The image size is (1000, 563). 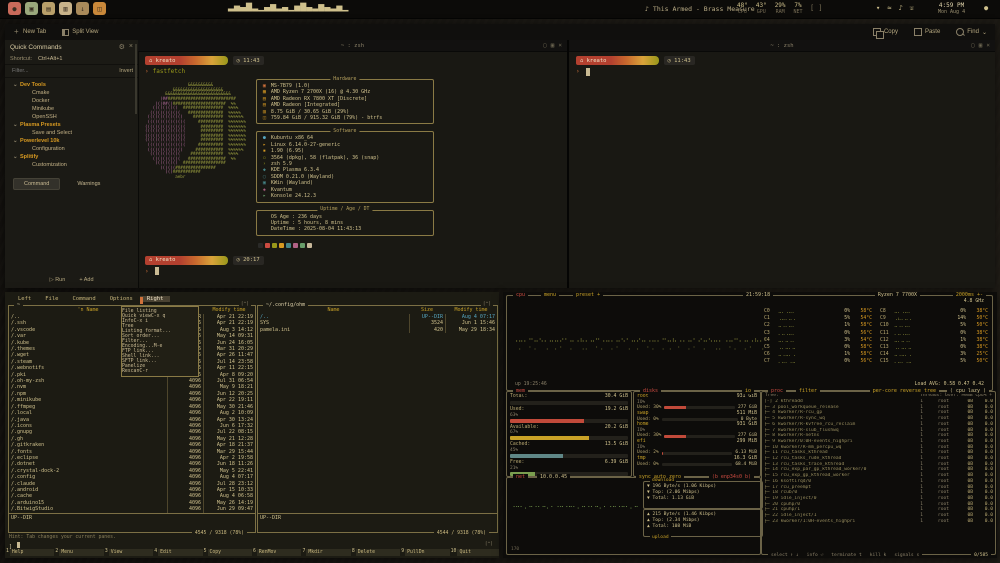 What do you see at coordinates (798, 9) in the screenshot?
I see `sensor-widget: 7% NET` at bounding box center [798, 9].